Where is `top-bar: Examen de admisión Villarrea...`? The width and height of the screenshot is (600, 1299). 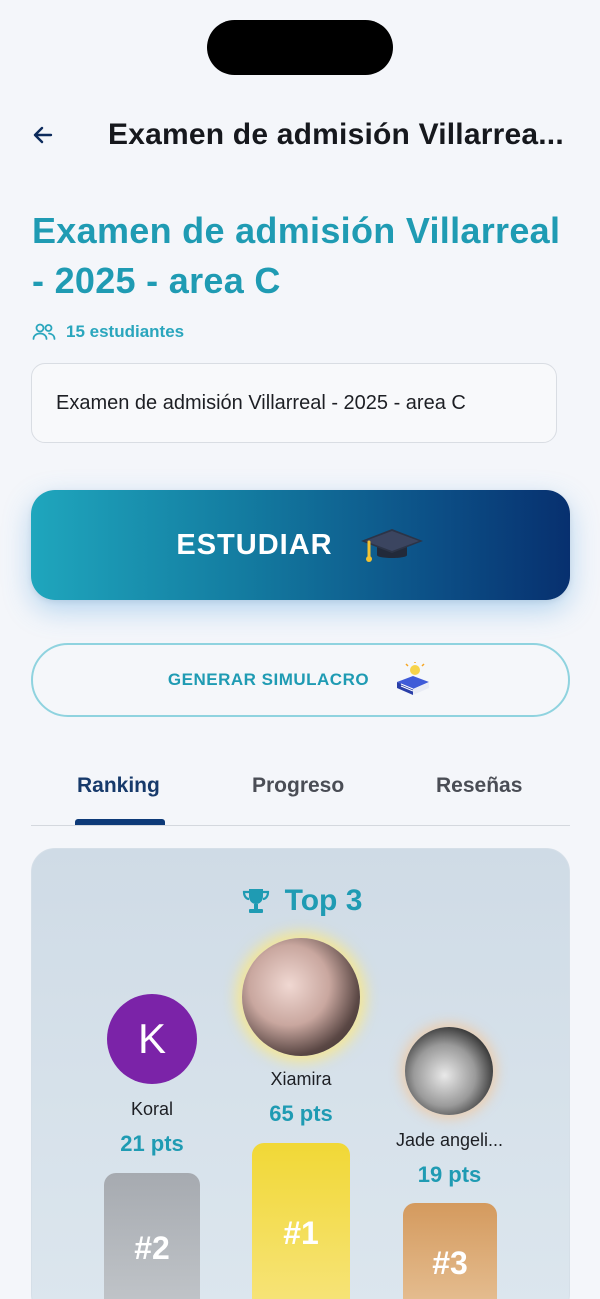
top-bar: Examen de admisión Villarrea... is located at coordinates (300, 134).